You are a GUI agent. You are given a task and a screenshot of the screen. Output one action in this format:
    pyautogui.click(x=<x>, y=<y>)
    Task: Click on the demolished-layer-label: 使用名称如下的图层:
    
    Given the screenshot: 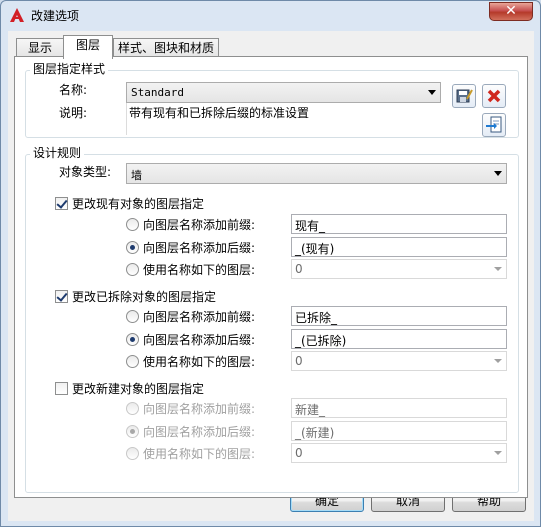 What is the action you would take?
    pyautogui.click(x=199, y=362)
    